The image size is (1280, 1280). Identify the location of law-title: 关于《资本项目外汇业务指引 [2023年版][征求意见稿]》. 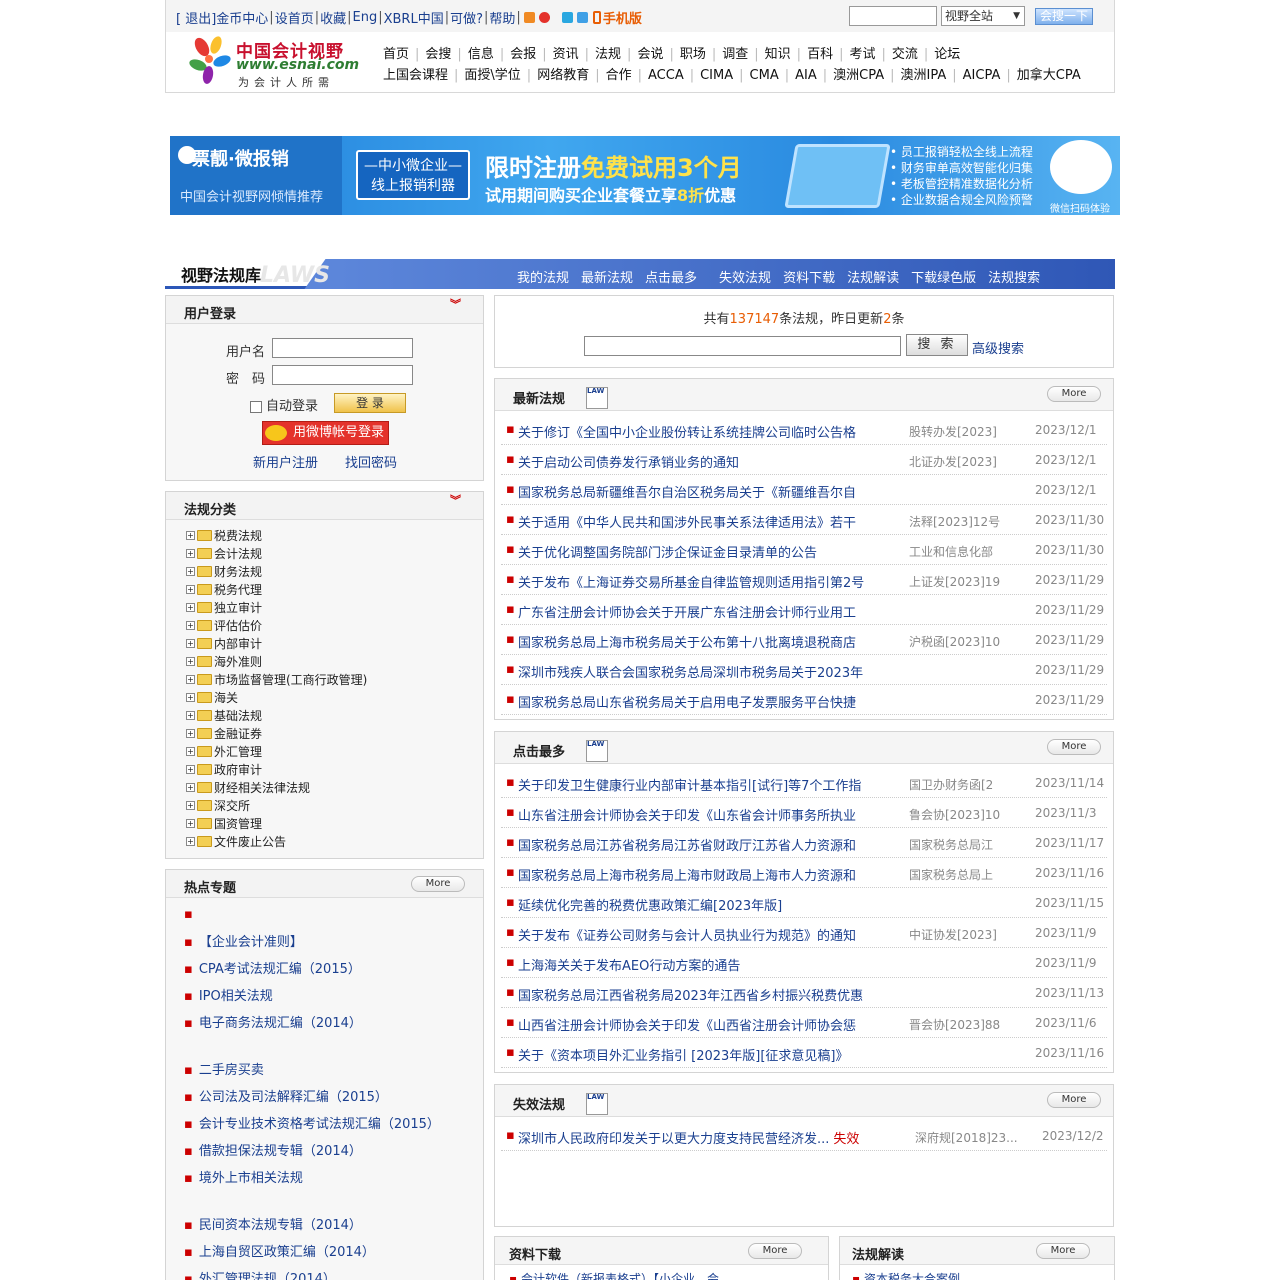
(683, 1054).